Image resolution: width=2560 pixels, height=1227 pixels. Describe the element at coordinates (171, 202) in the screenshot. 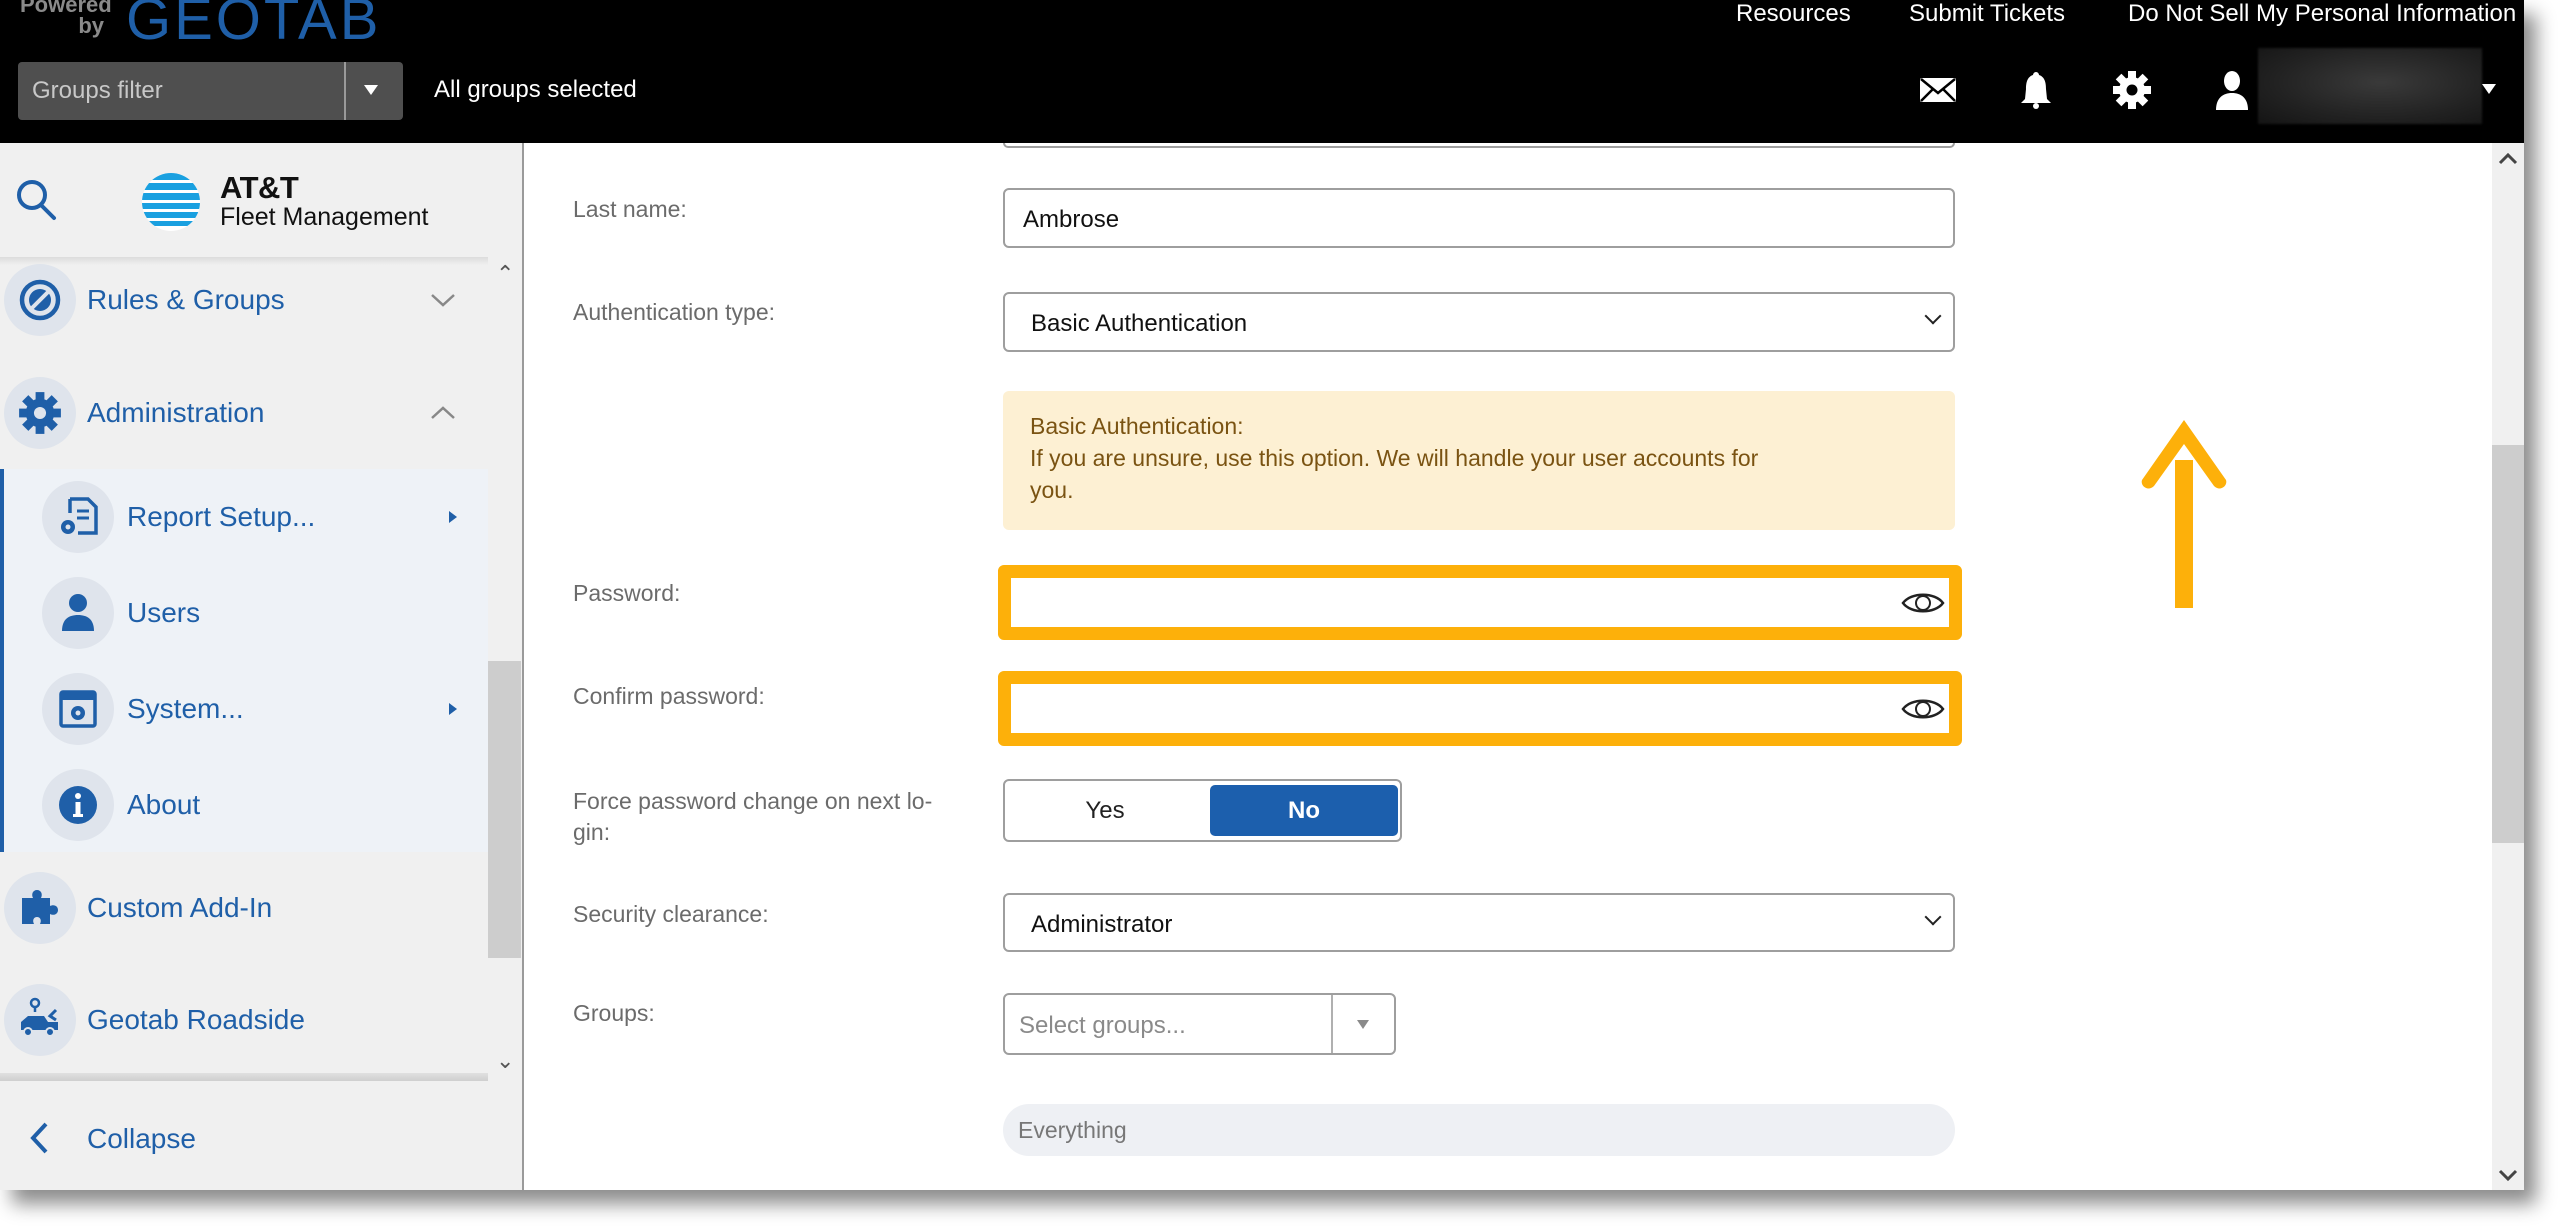

I see `att-globe-logo` at that location.